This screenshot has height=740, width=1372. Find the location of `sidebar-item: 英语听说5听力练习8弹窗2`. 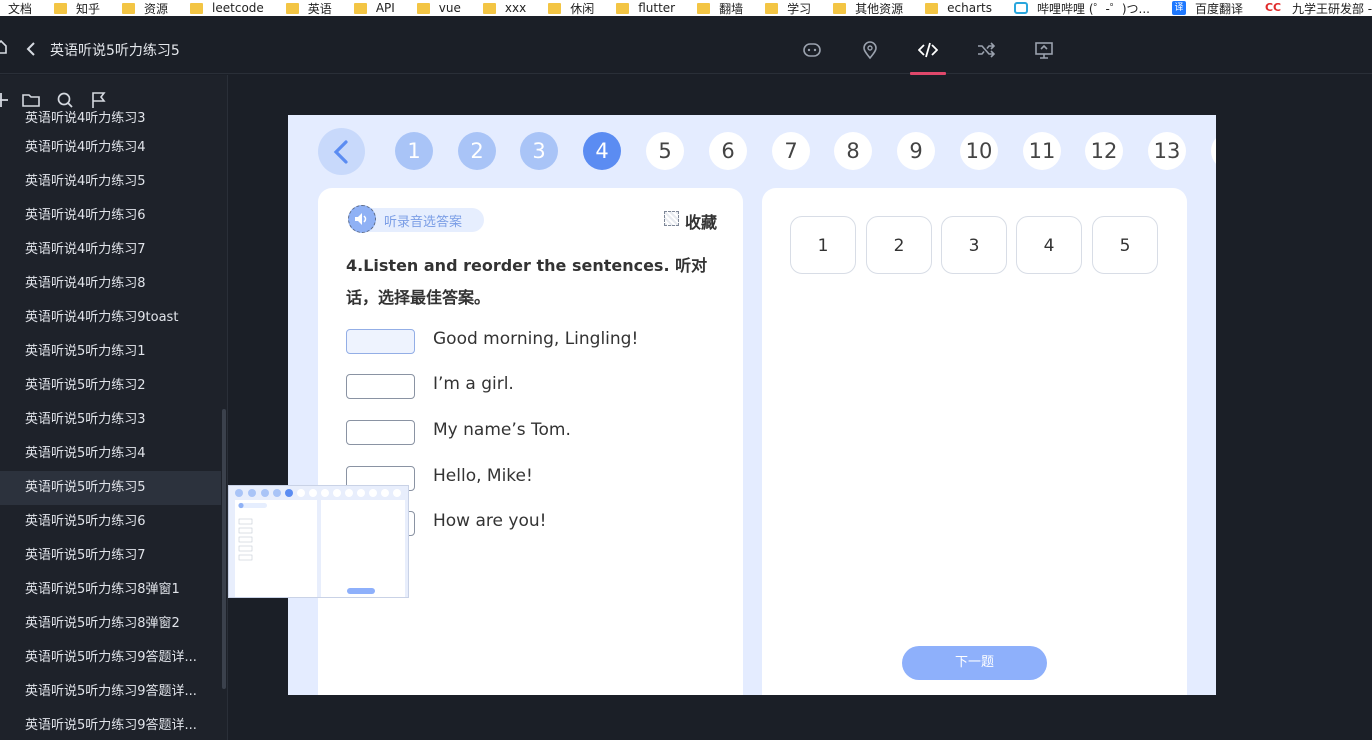

sidebar-item: 英语听说5听力练习8弹窗2 is located at coordinates (110, 624).